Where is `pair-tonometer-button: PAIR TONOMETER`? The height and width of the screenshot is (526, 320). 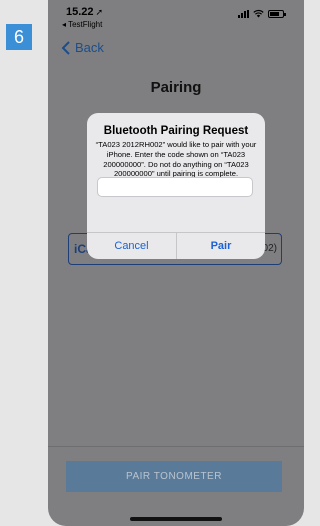
pair-tonometer-button: PAIR TONOMETER is located at coordinates (174, 476).